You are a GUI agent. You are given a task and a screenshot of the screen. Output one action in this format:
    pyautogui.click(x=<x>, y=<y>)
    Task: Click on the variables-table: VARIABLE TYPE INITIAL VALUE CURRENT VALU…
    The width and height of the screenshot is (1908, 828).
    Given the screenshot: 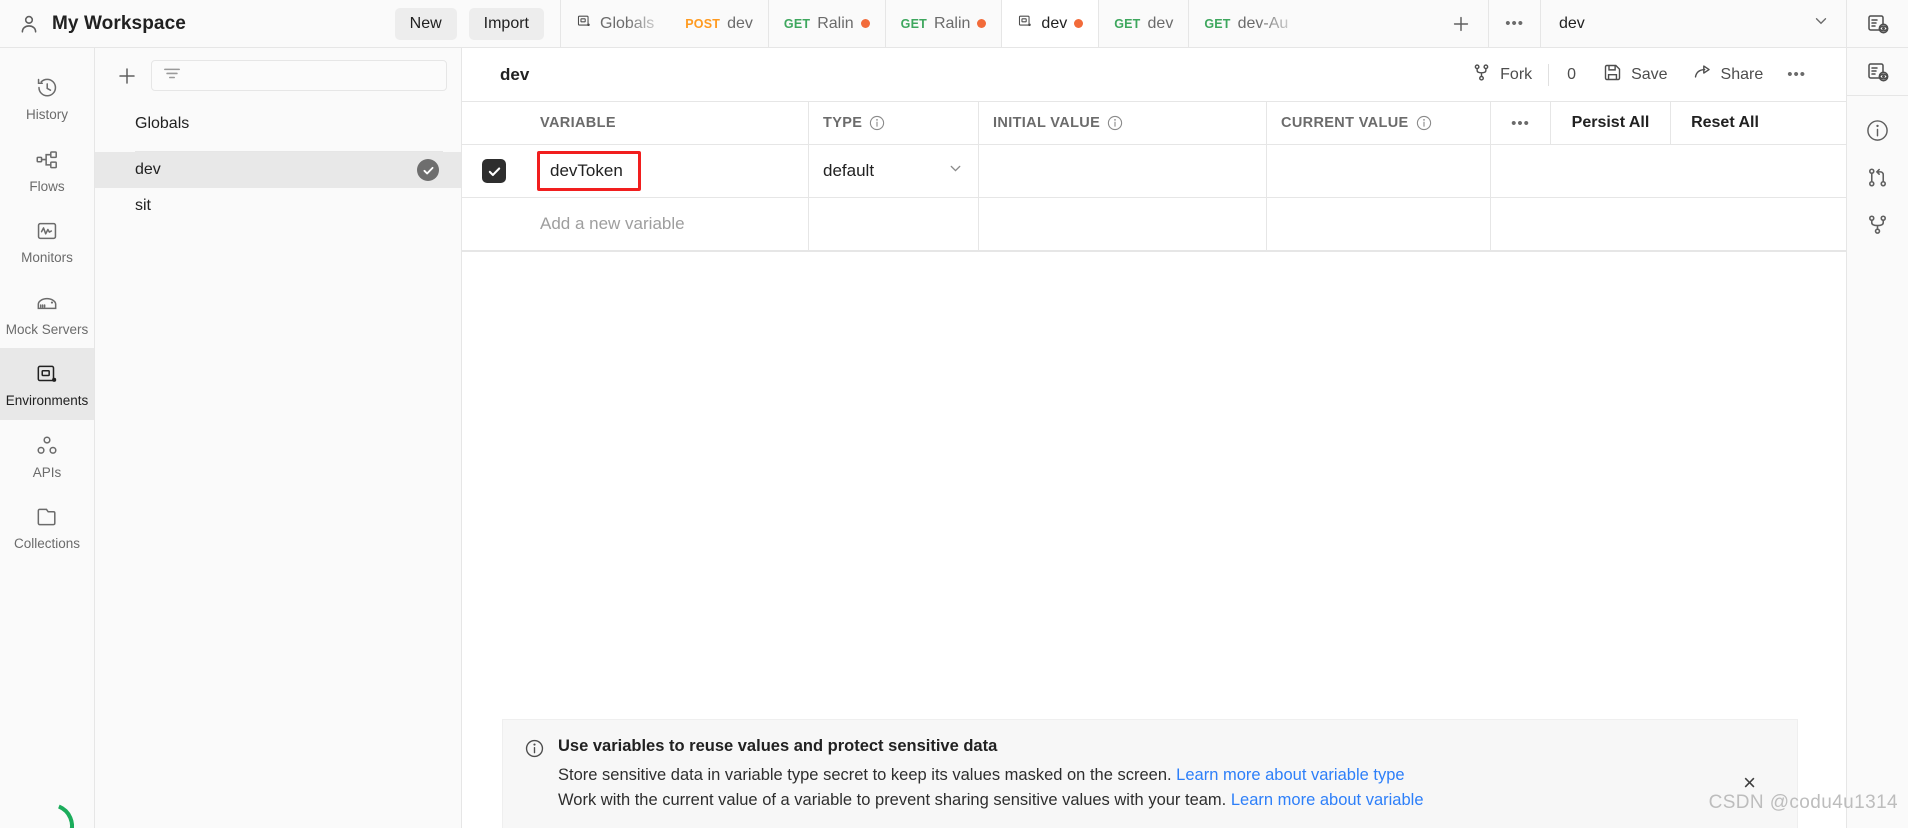 What is the action you would take?
    pyautogui.click(x=1154, y=176)
    